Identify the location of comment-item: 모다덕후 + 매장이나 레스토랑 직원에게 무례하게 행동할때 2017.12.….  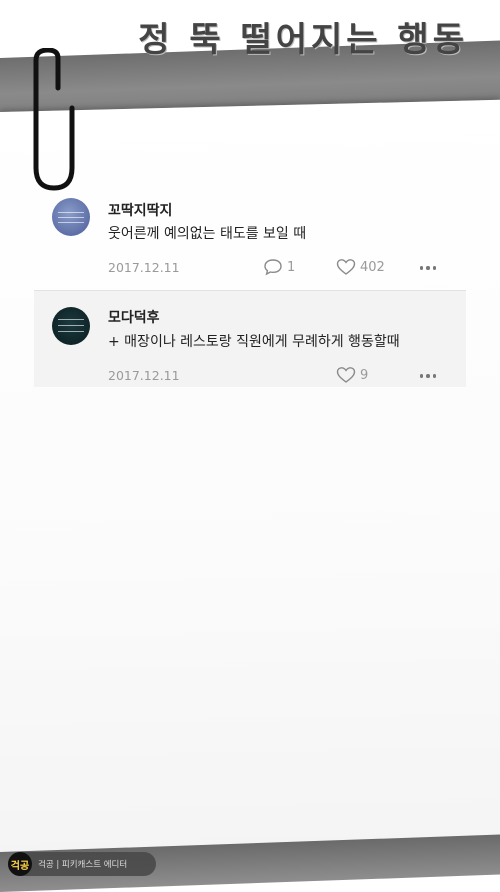
(250, 338).